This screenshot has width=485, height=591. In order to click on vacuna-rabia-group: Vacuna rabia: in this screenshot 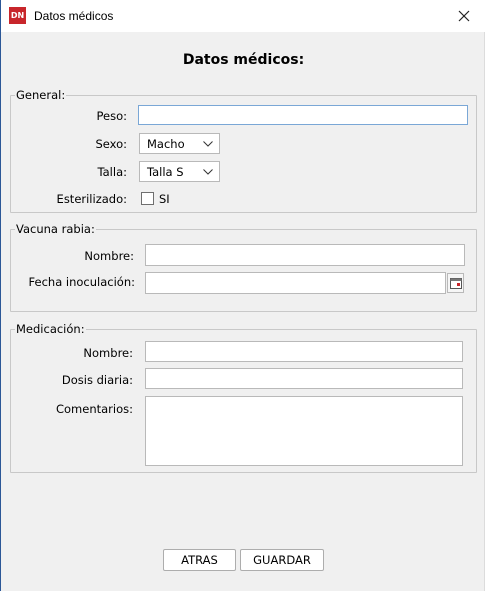, I will do `click(243, 267)`.